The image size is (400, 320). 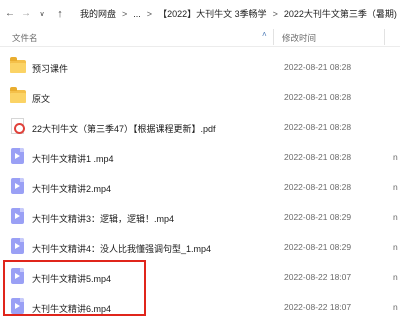 I want to click on file-name: 大刊牛文精讲4：没人比我懂强调句型_1.mp4, so click(x=122, y=249).